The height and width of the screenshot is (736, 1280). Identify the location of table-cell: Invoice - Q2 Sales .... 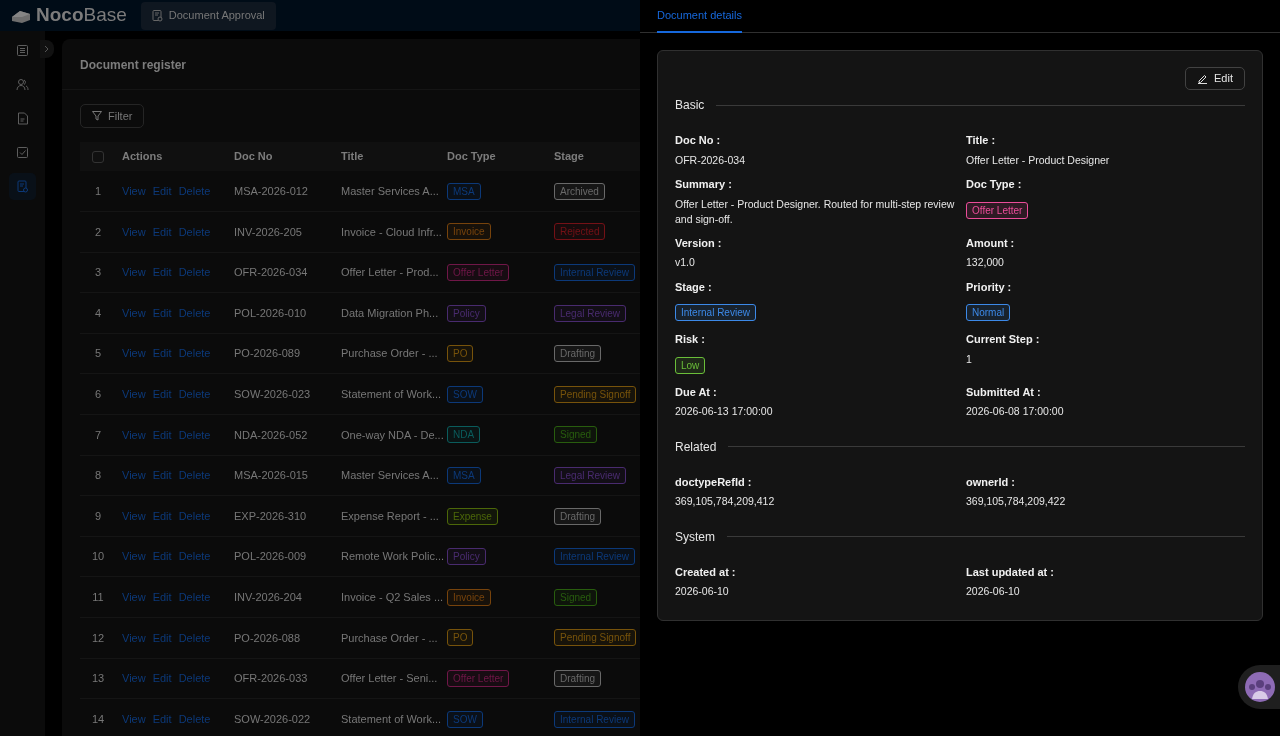
(392, 597).